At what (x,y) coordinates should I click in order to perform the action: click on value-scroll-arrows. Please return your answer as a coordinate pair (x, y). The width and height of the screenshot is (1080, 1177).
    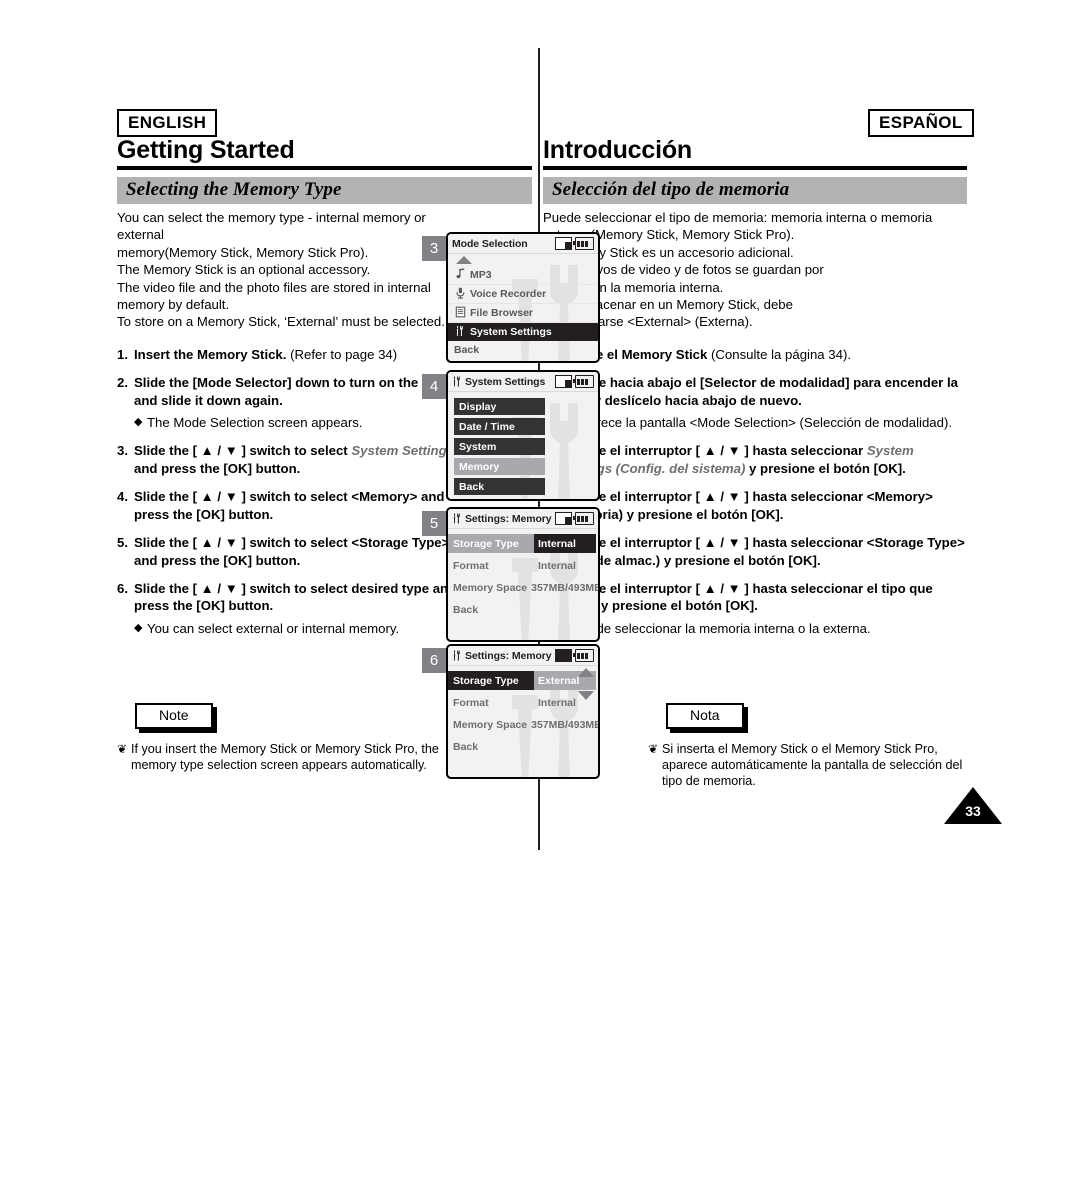
    Looking at the image, I should click on (586, 691).